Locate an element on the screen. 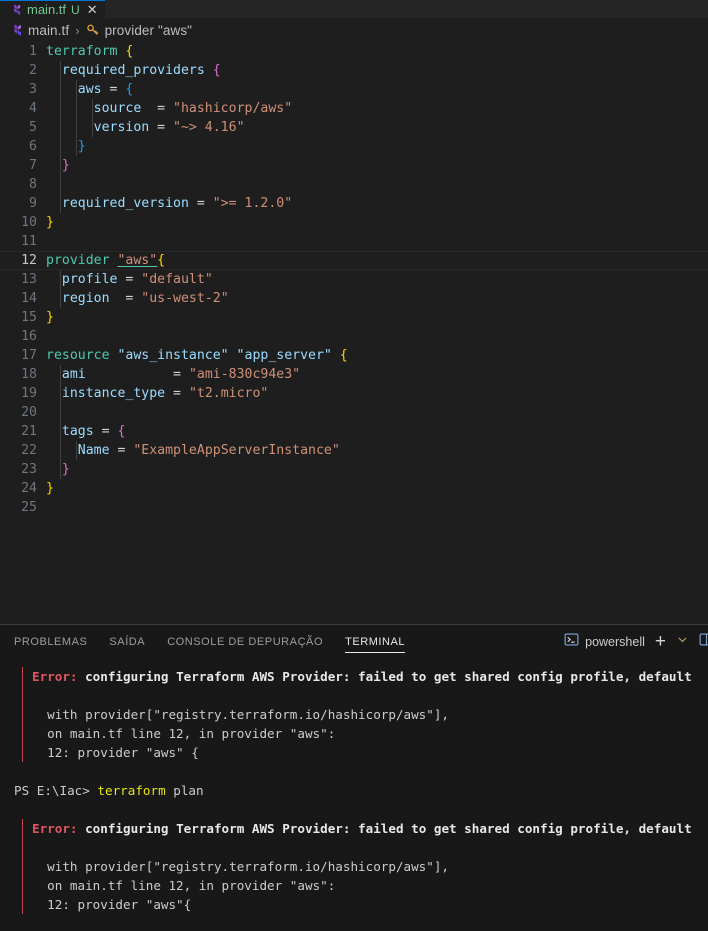  line-number: 4 is located at coordinates (33, 108).